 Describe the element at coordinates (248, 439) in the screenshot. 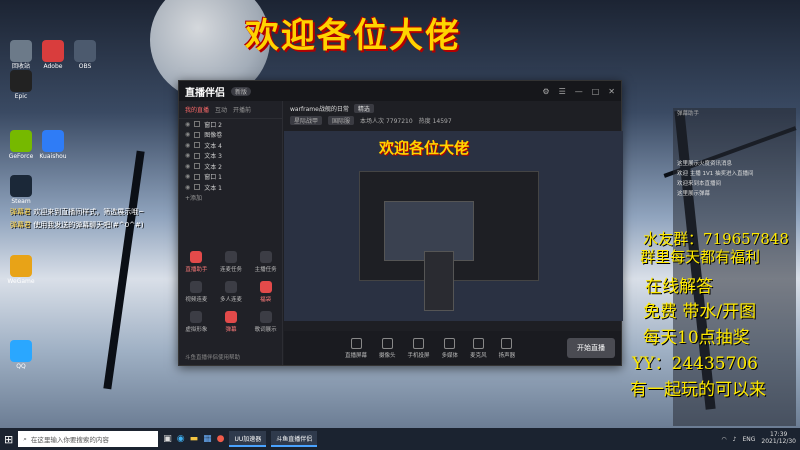

I see `taskbar-app-uu: UU加速器` at that location.